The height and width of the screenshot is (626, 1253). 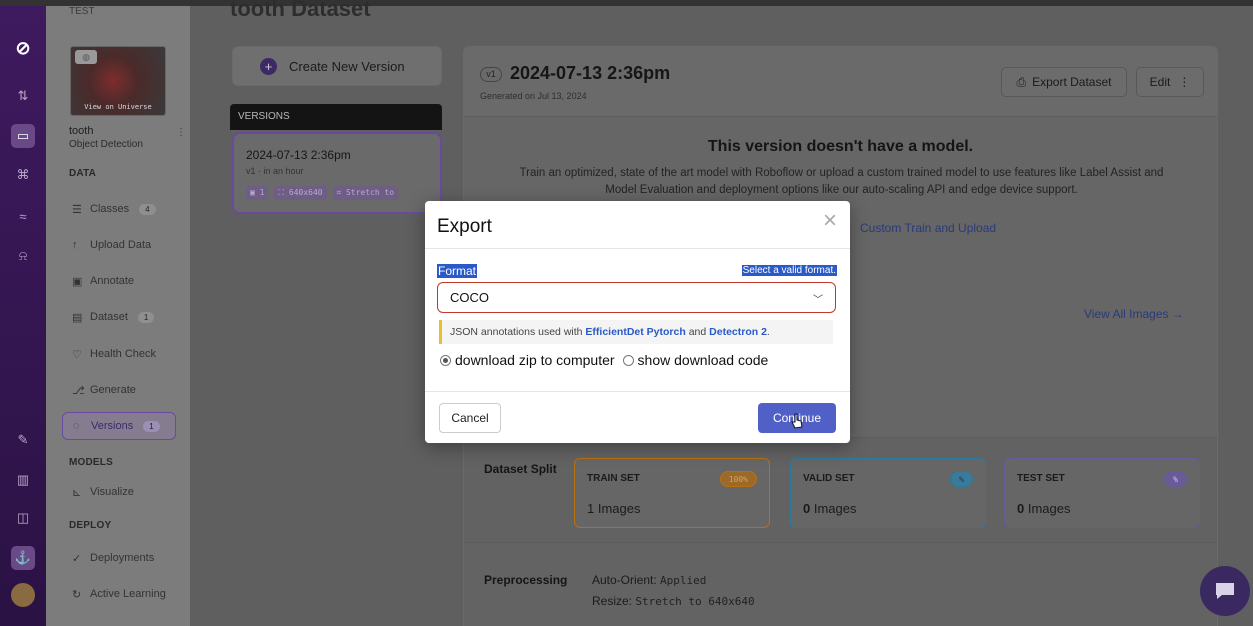 I want to click on create-new-version-button: + Create New Version, so click(x=337, y=66).